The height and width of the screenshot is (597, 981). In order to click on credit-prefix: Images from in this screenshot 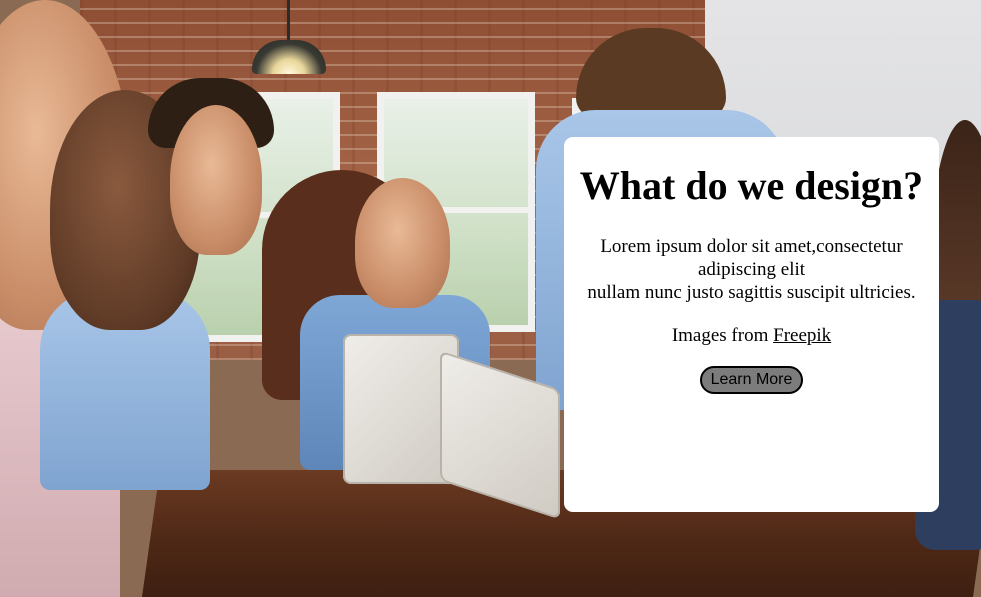, I will do `click(722, 335)`.